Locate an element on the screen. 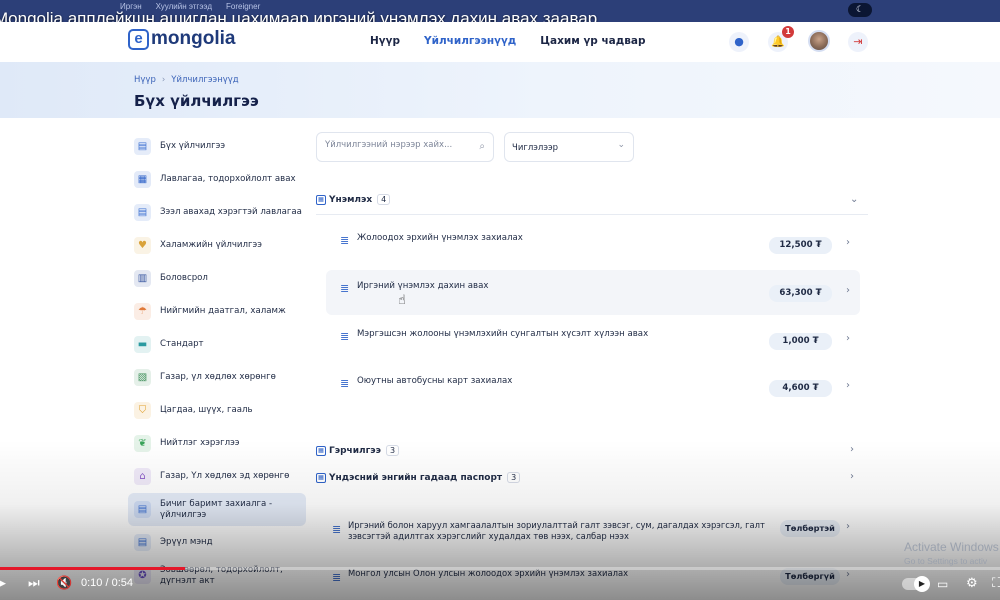  sidebar-item-label: Бичиг баримт захиалга - үйлчилгээ is located at coordinates (216, 509).